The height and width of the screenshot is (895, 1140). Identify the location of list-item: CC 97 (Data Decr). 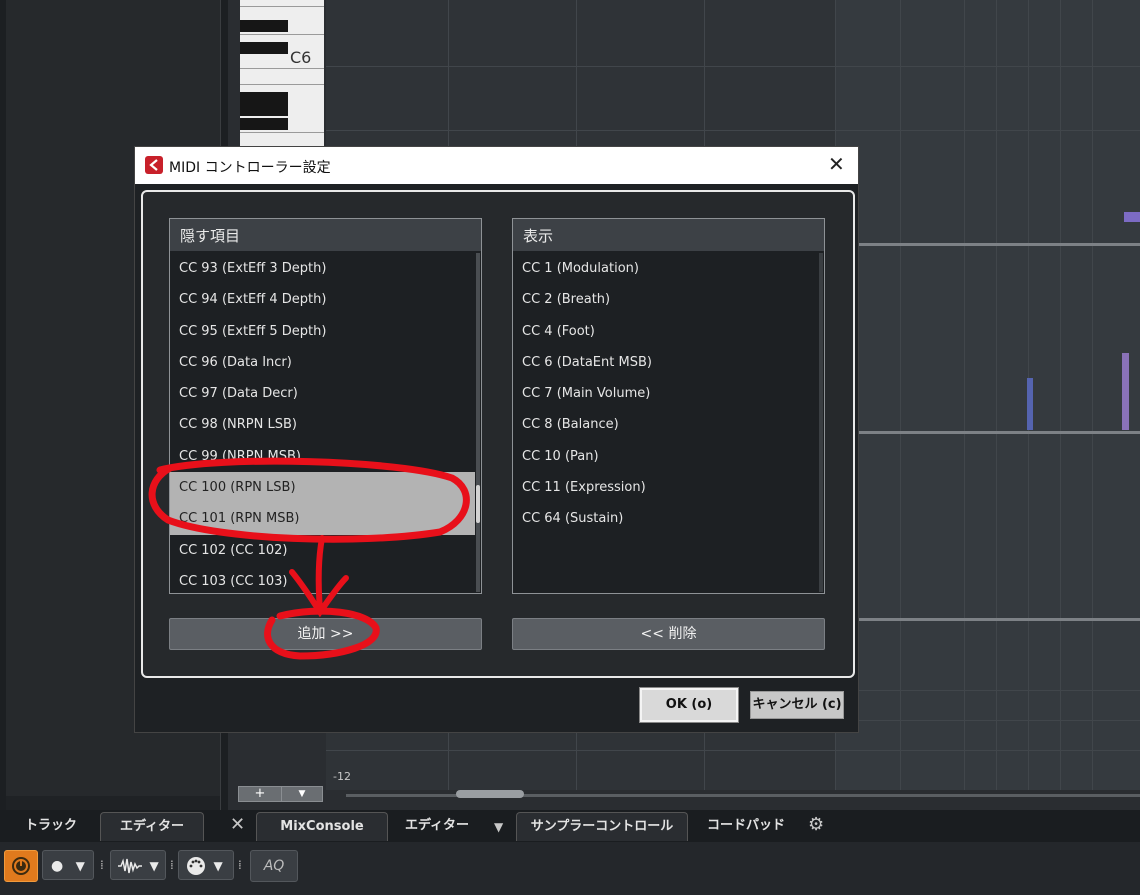
(322, 393).